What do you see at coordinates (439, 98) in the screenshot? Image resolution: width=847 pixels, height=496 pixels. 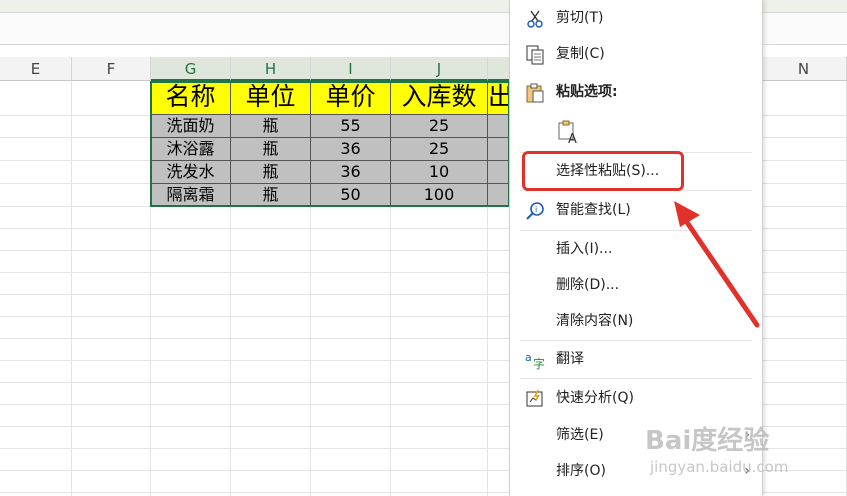 I see `table-header-cell: 入库数` at bounding box center [439, 98].